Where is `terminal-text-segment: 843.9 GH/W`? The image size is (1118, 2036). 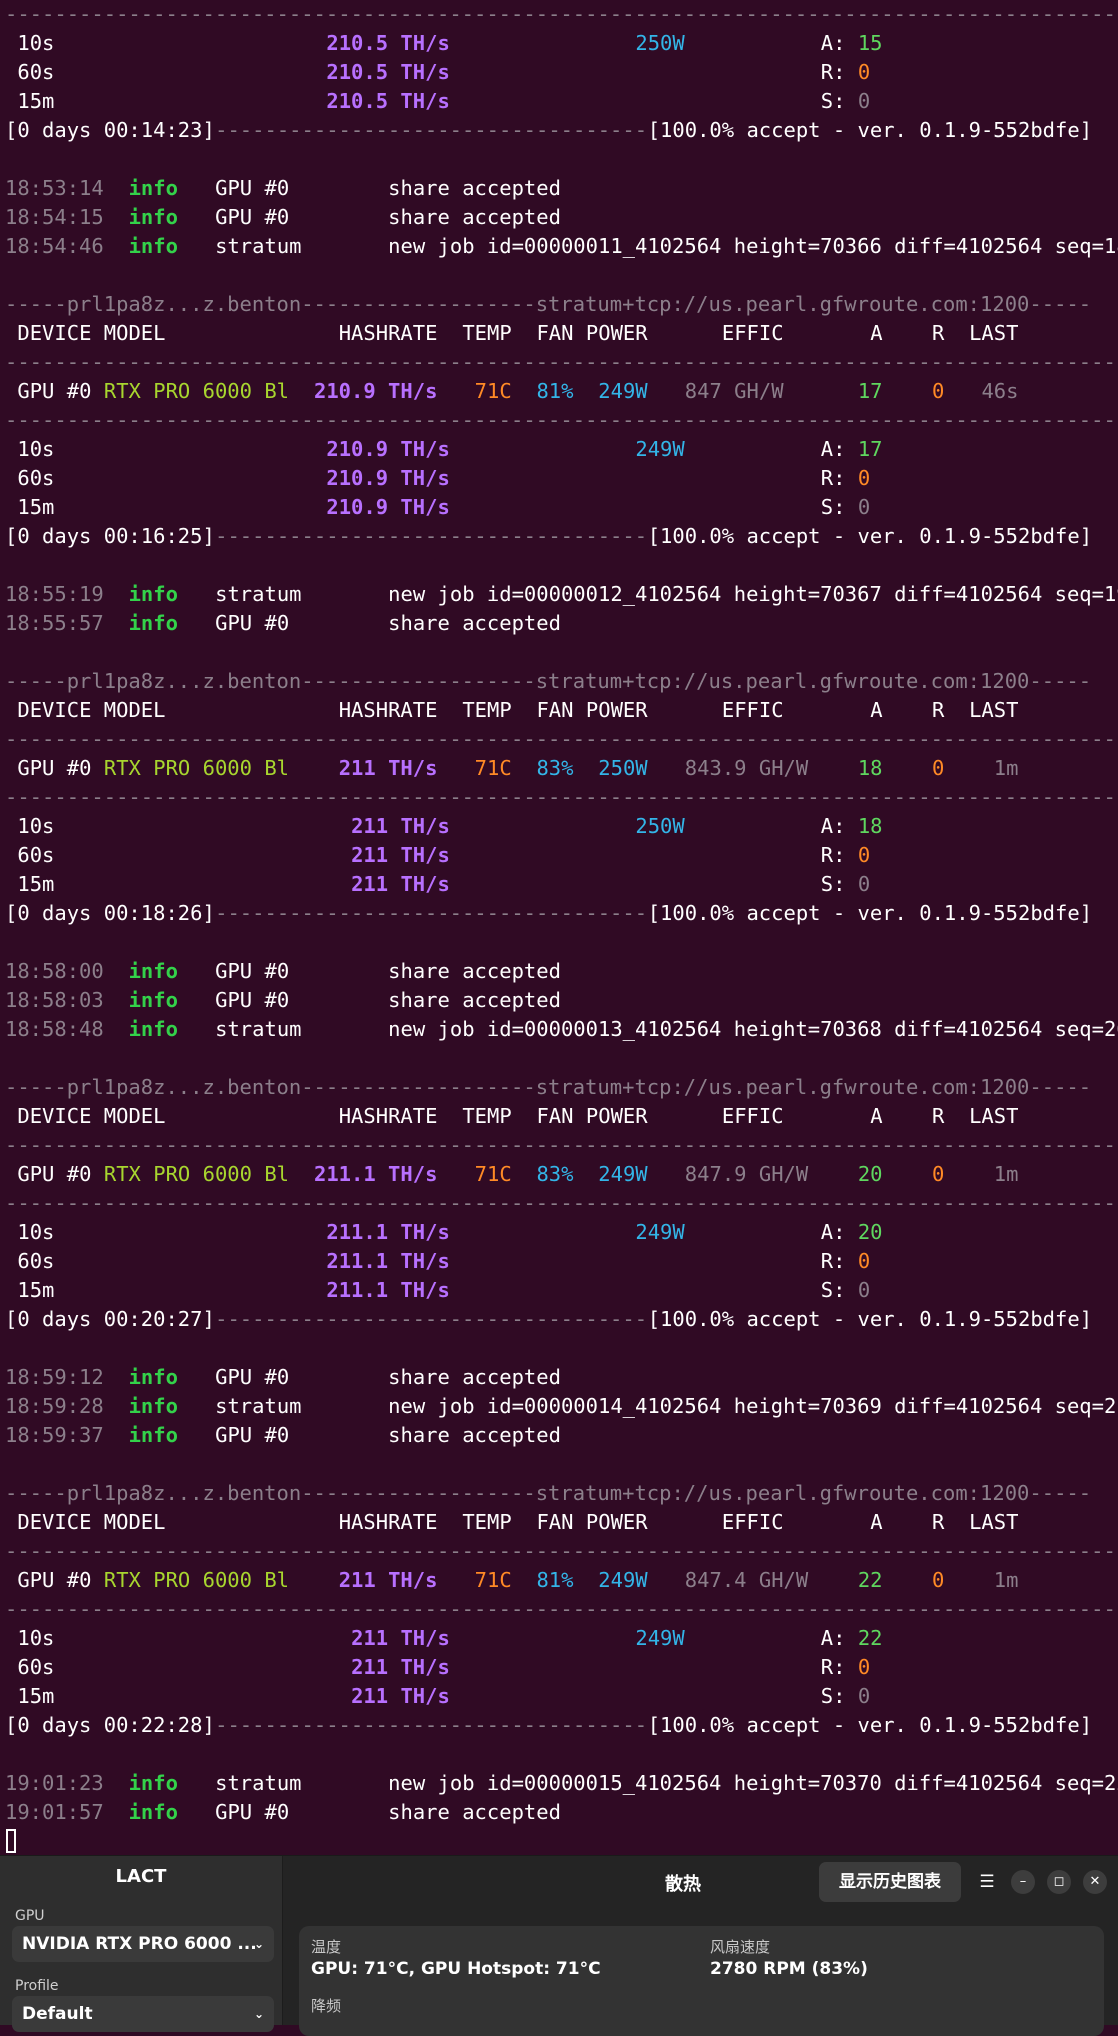 terminal-text-segment: 843.9 GH/W is located at coordinates (746, 768).